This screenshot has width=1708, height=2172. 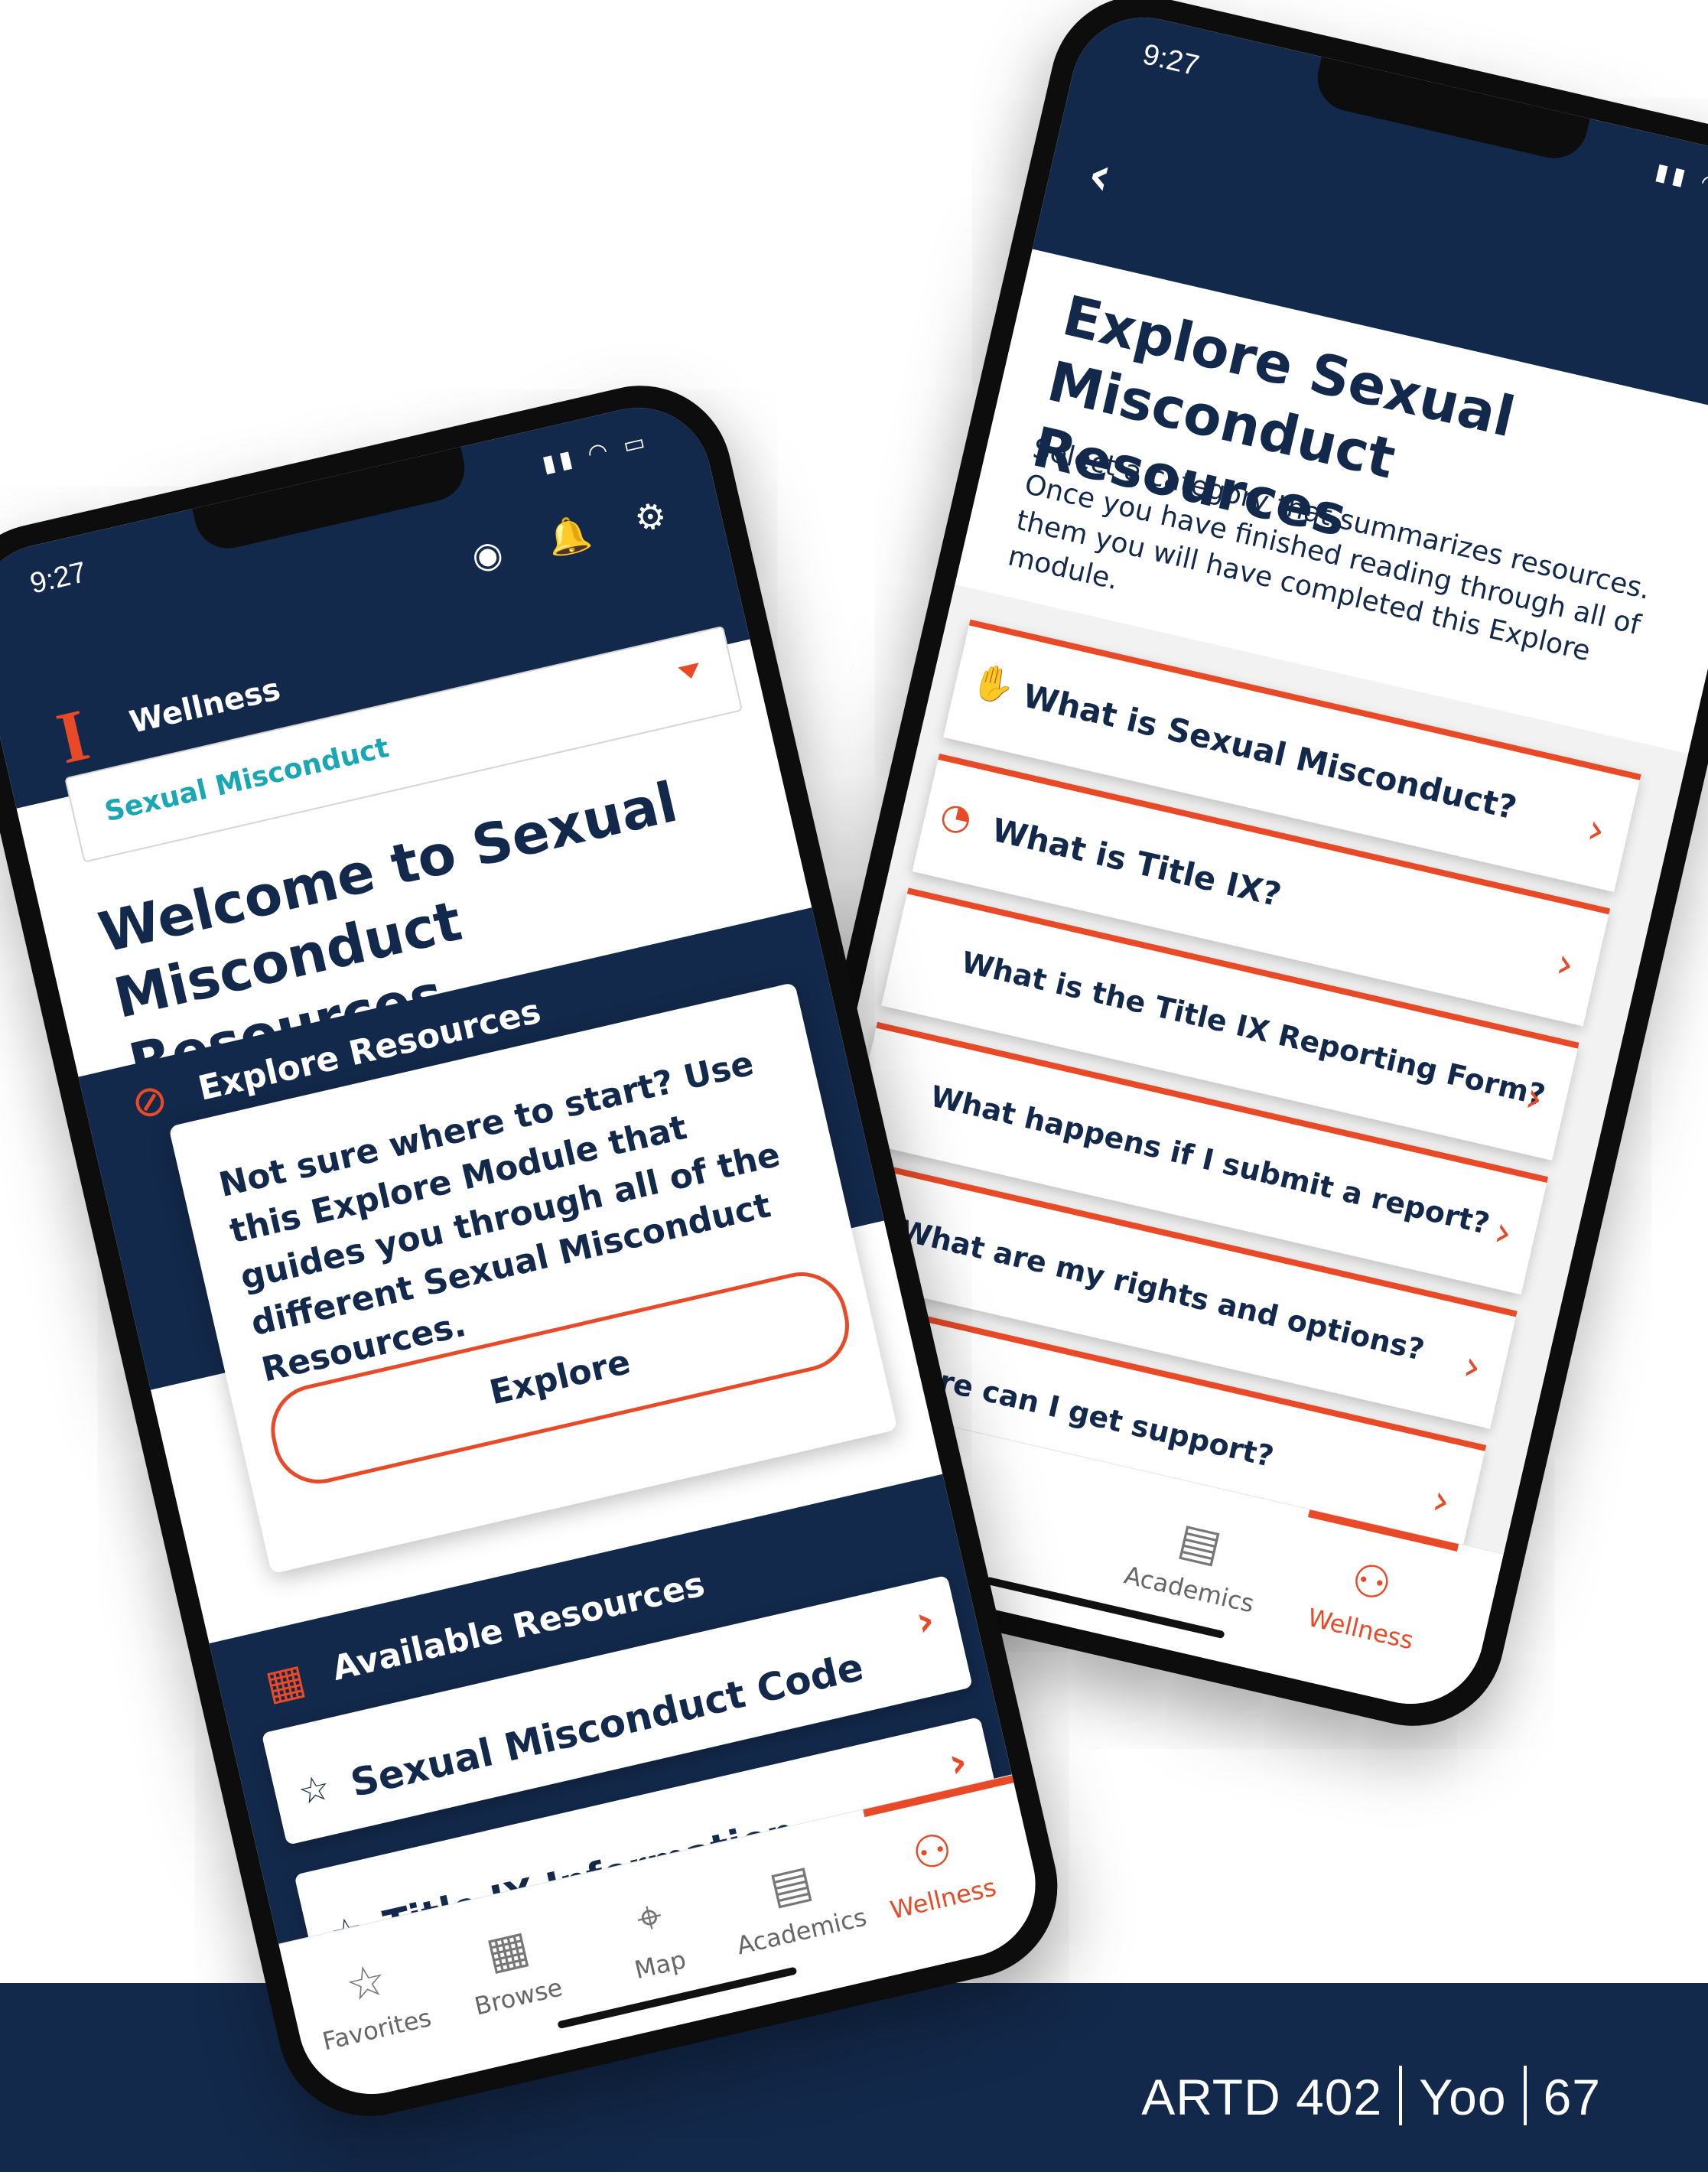 I want to click on tab-favorites: ☆ Favorites, so click(x=370, y=2001).